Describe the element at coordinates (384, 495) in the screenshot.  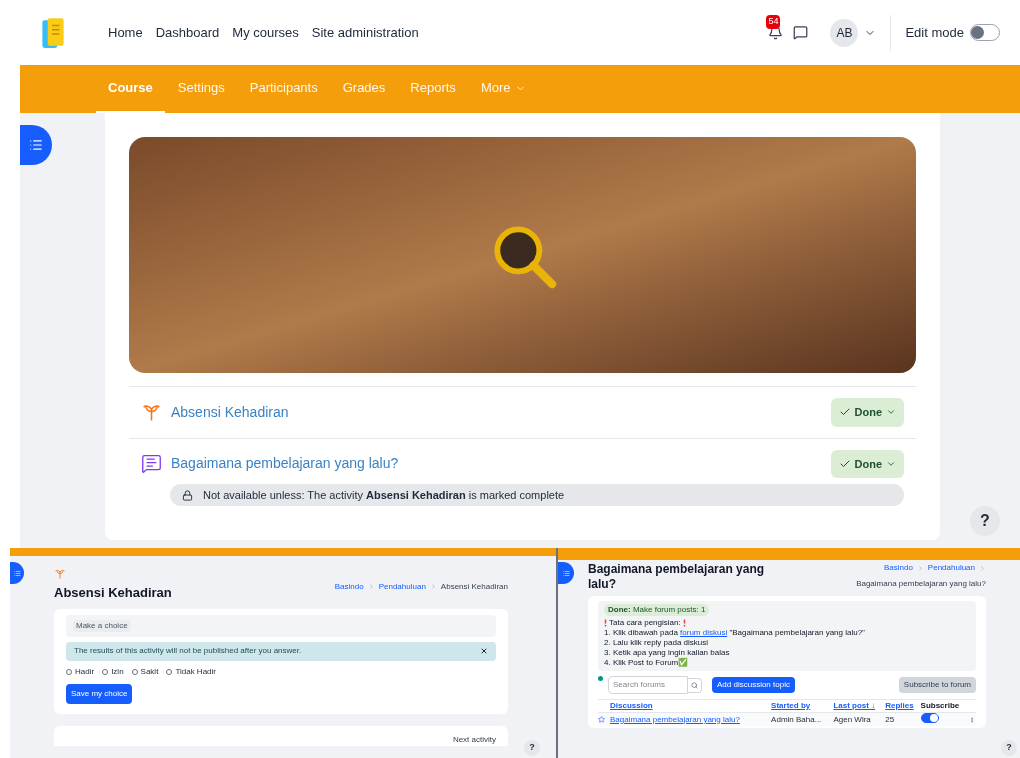
I see `restriction-text: Not available unless: The activity Absensi Kehadiran is marked complete` at that location.